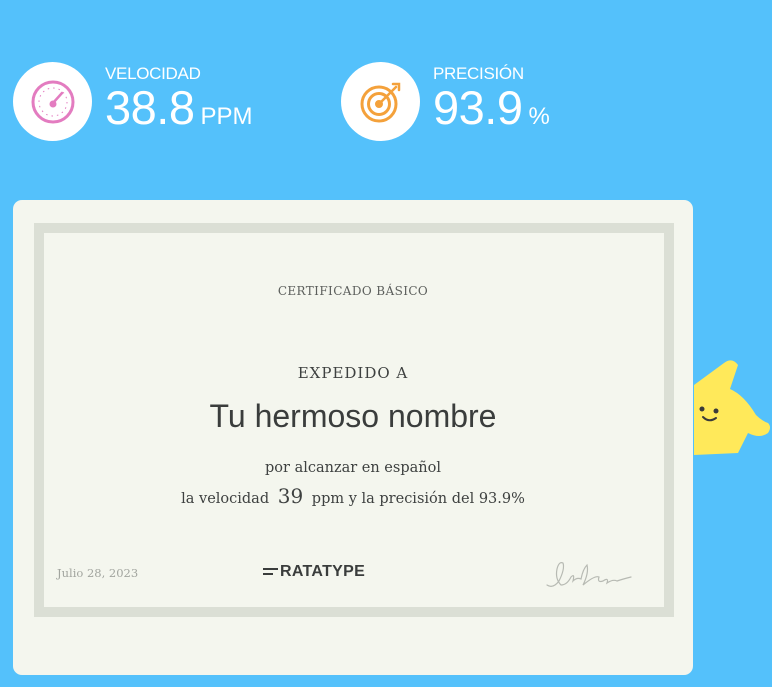  Describe the element at coordinates (290, 496) in the screenshot. I see `certificate-speed-value: 39` at that location.